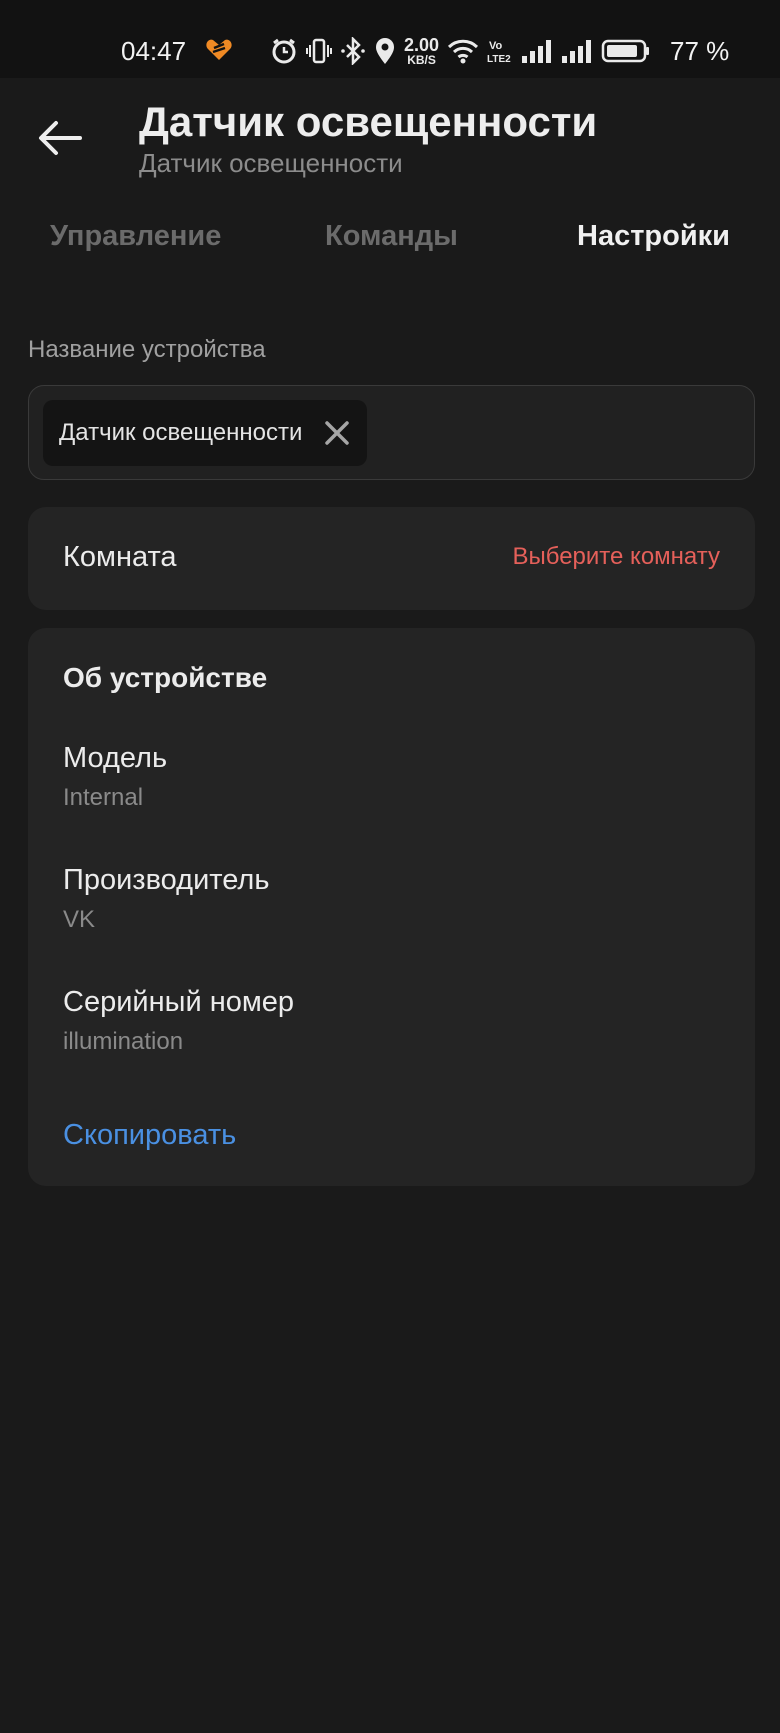 This screenshot has width=780, height=1733. I want to click on volte-icon: Vo LTE2, so click(500, 51).